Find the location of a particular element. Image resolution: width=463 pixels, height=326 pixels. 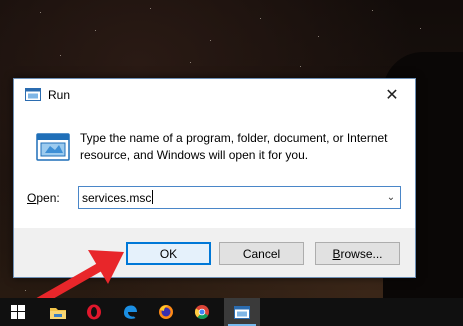

edge-icon is located at coordinates (130, 312).